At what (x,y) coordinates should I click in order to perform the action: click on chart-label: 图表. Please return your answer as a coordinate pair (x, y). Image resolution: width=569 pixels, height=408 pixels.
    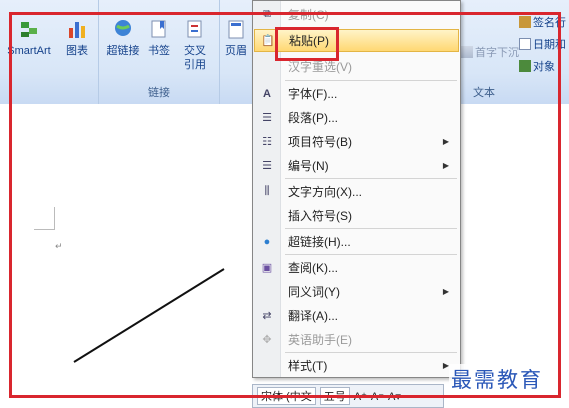
    Looking at the image, I should click on (77, 51).